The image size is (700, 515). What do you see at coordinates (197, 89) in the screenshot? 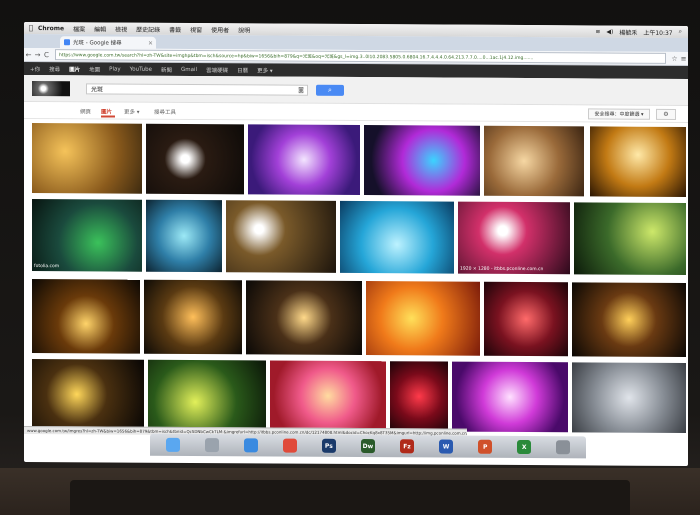
I see `search-input: 光斑 ◙` at bounding box center [197, 89].